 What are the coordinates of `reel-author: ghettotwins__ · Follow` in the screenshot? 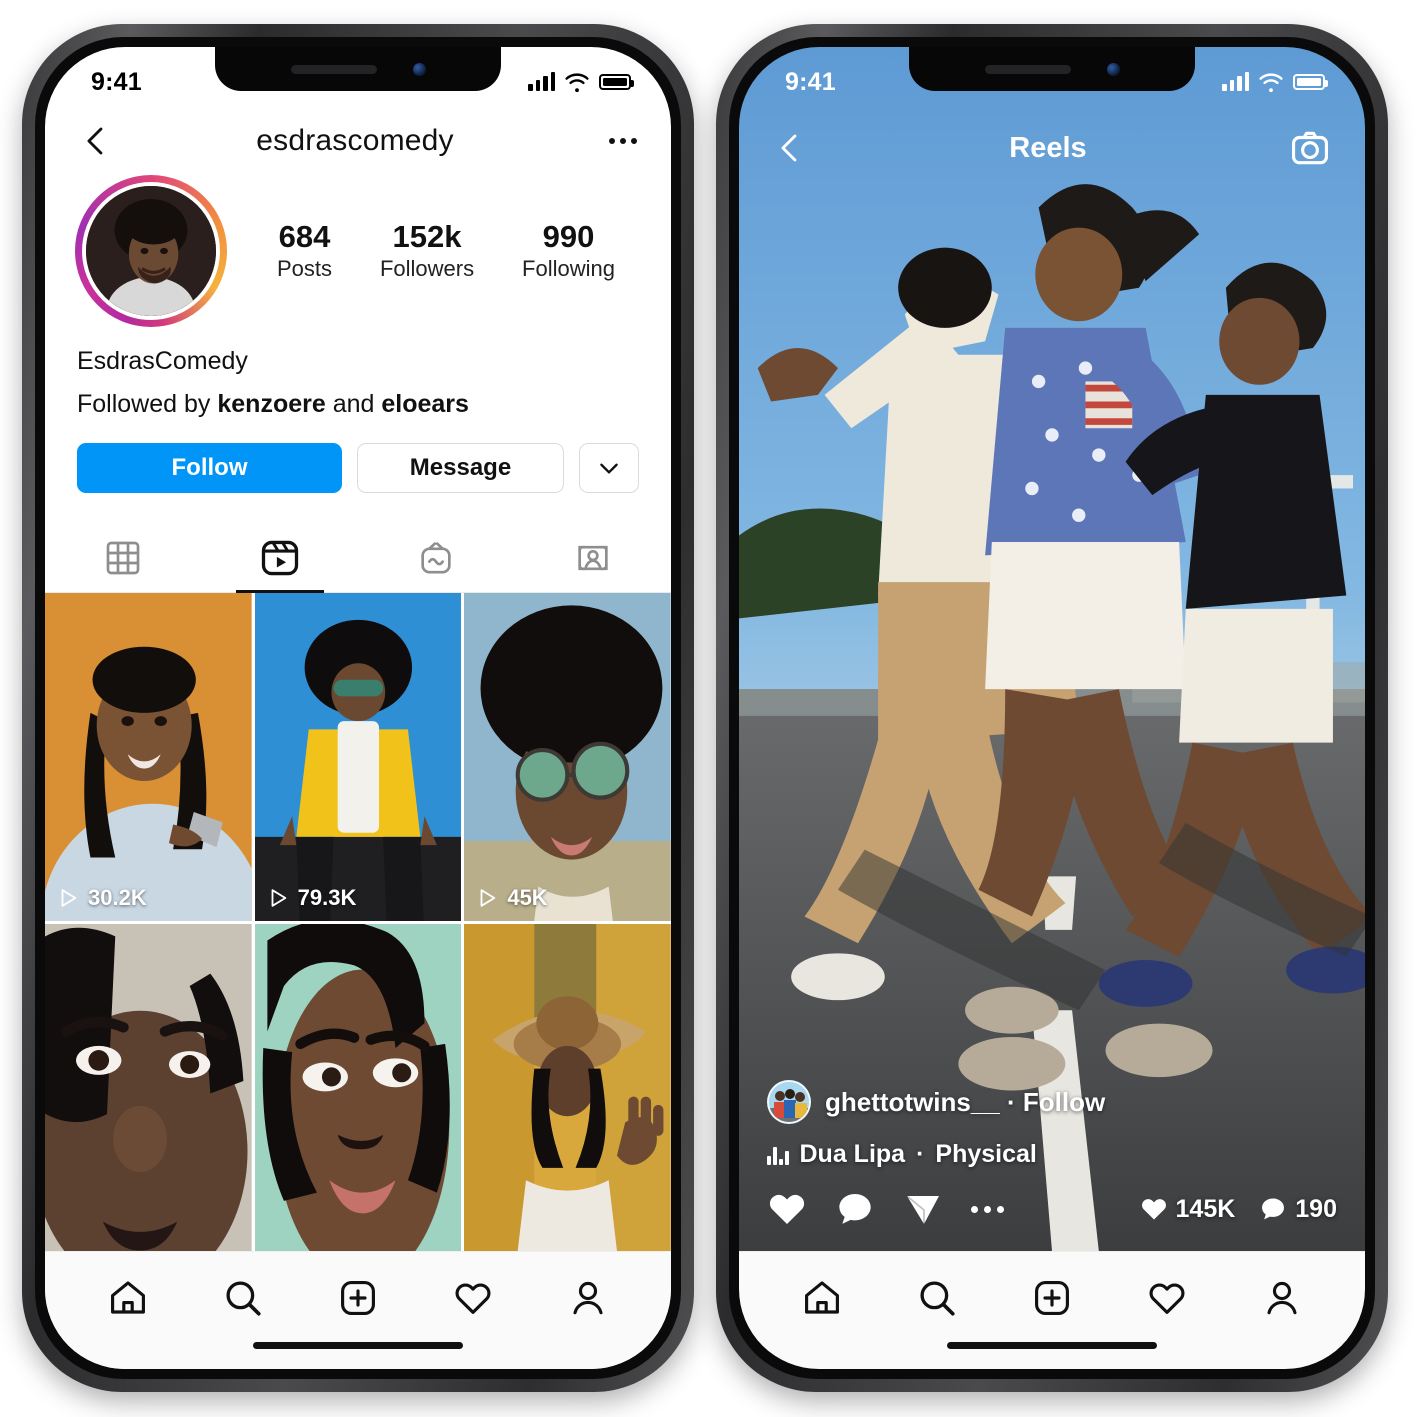 It's located at (1052, 1102).